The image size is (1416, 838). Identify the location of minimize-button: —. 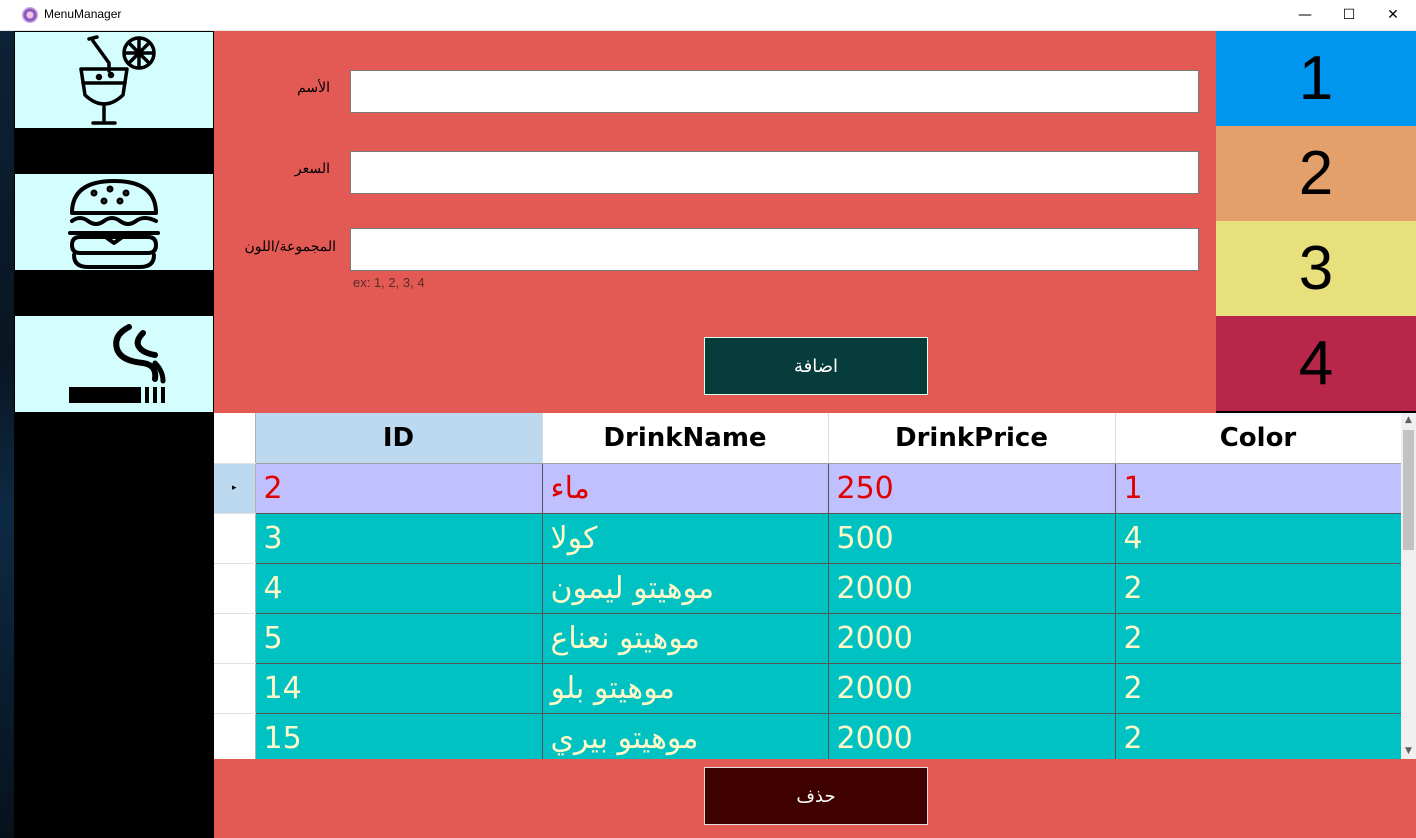
(1305, 15).